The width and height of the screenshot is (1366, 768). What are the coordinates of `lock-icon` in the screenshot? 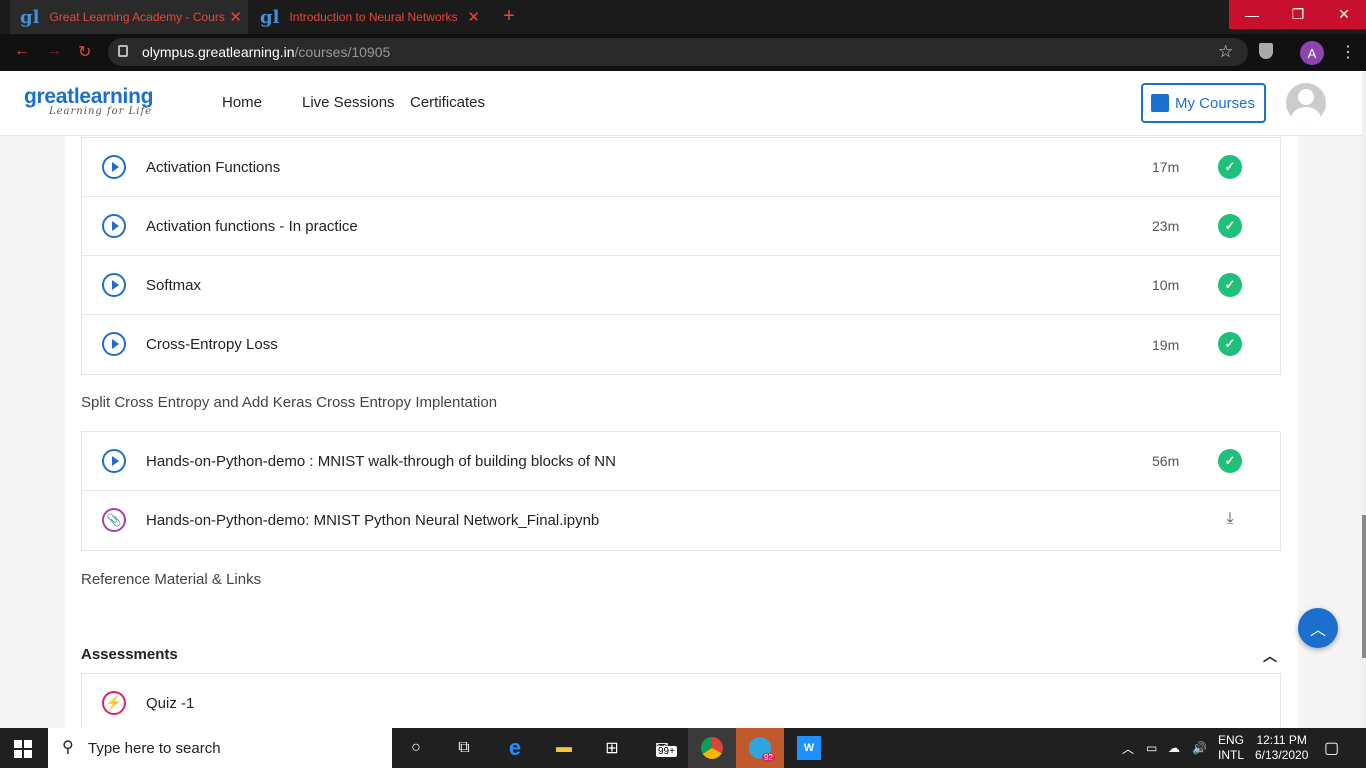 It's located at (123, 51).